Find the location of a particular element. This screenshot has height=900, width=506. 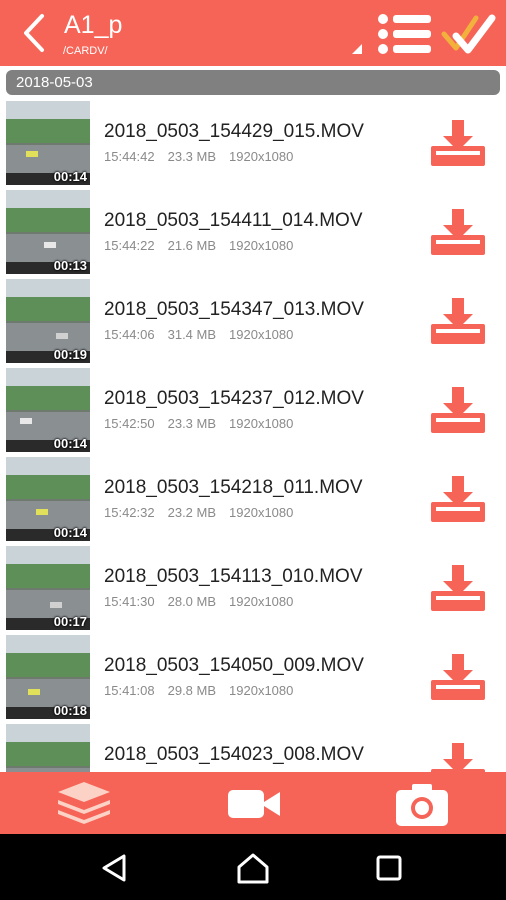

video-thumbnail: 00:19 is located at coordinates (48, 321).